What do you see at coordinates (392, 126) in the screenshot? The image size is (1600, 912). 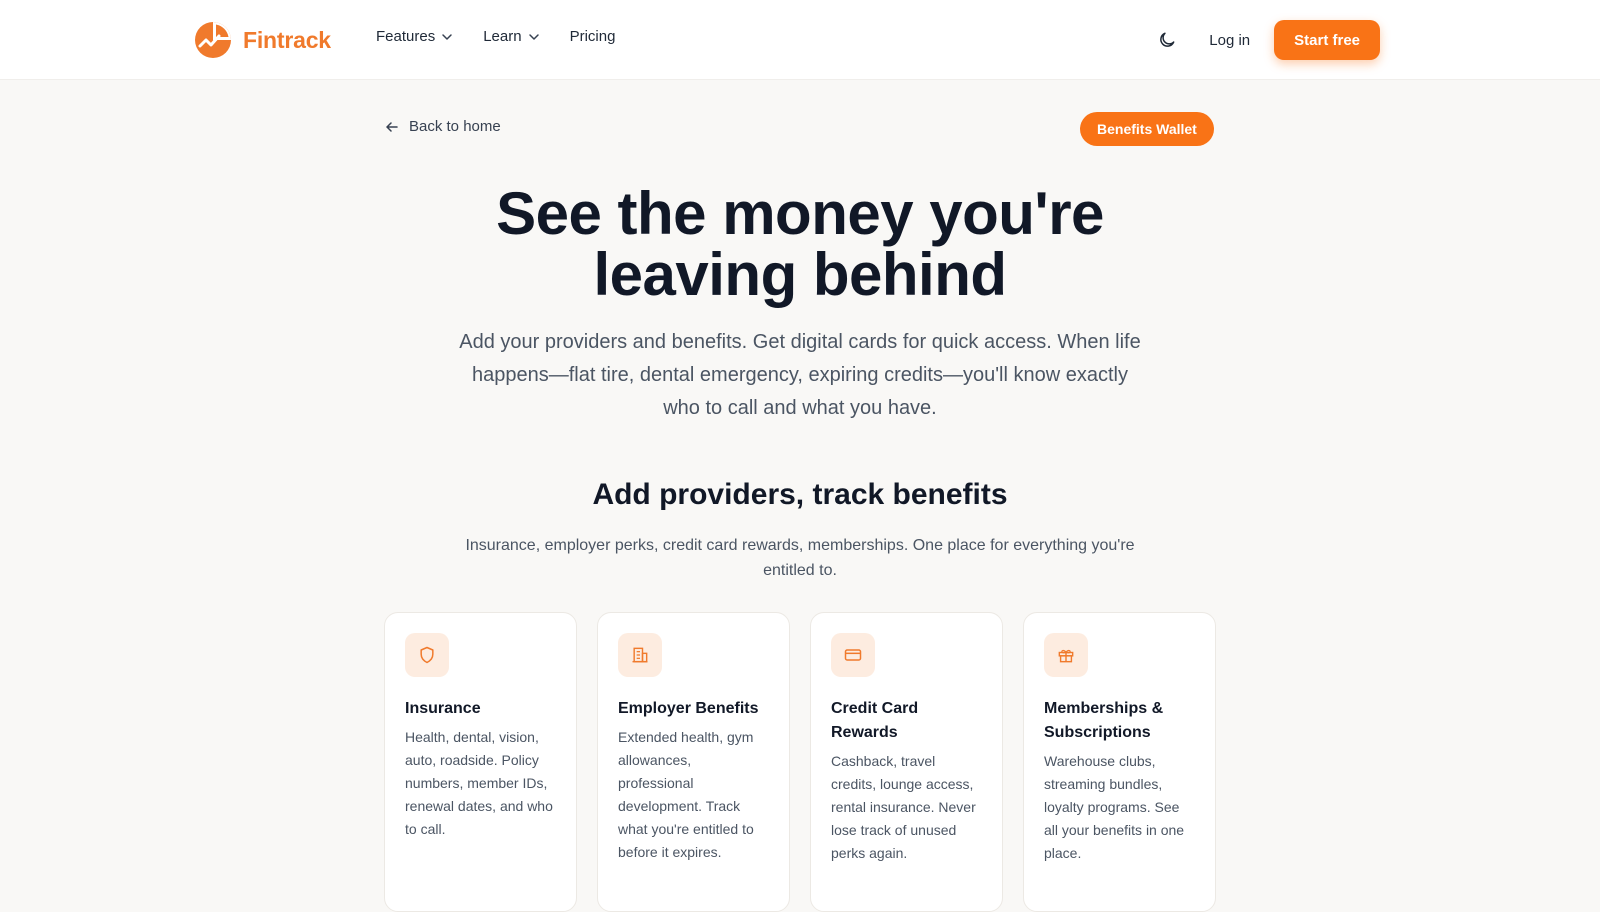 I see `arrow-left-icon` at bounding box center [392, 126].